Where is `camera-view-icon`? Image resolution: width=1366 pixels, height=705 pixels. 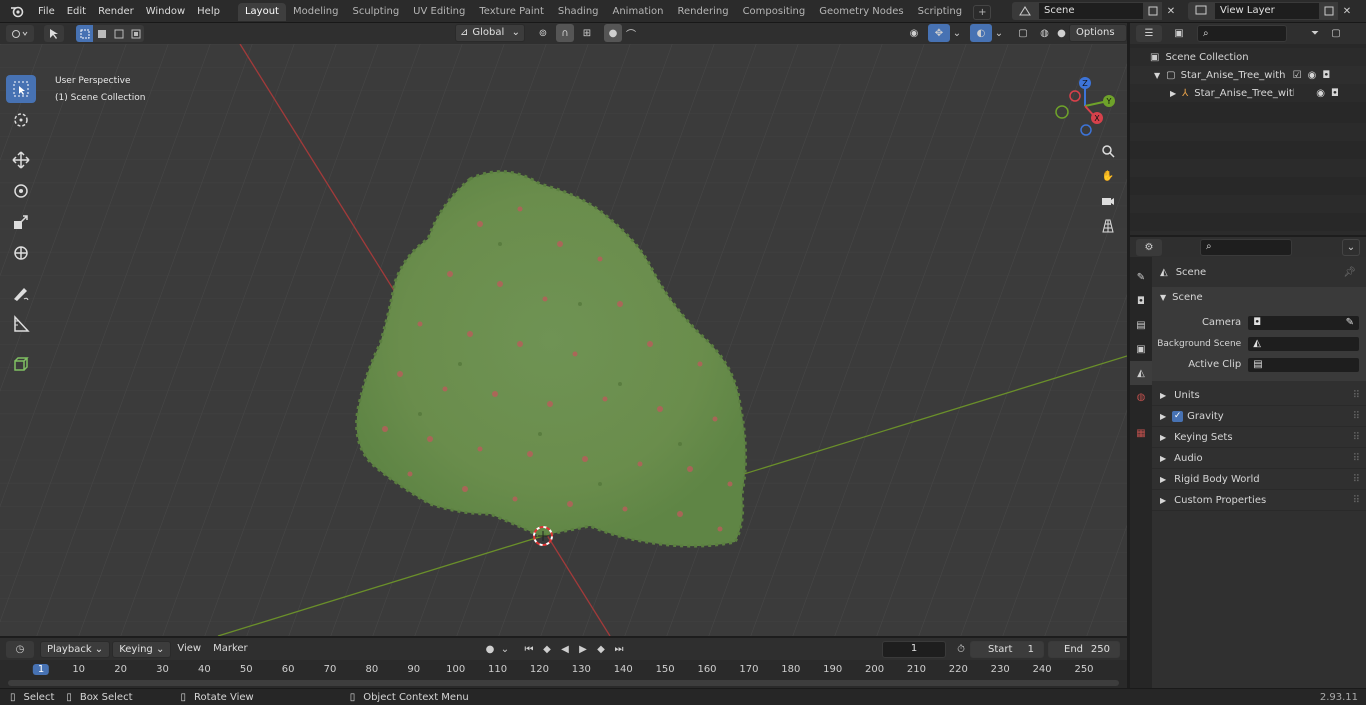
camera-view-icon is located at coordinates (1108, 201).